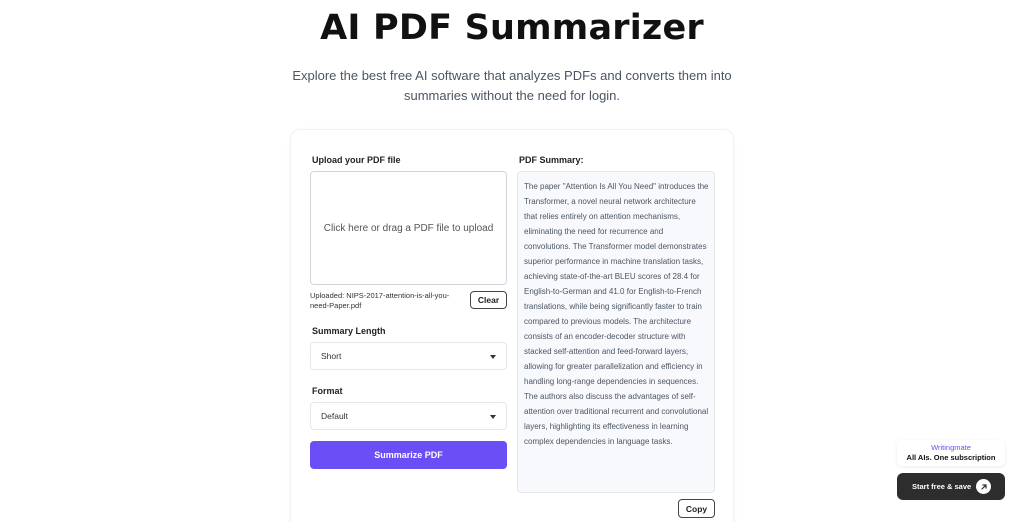 The image size is (1024, 522). What do you see at coordinates (512, 28) in the screenshot?
I see `page-title: AI PDF Summarizer` at bounding box center [512, 28].